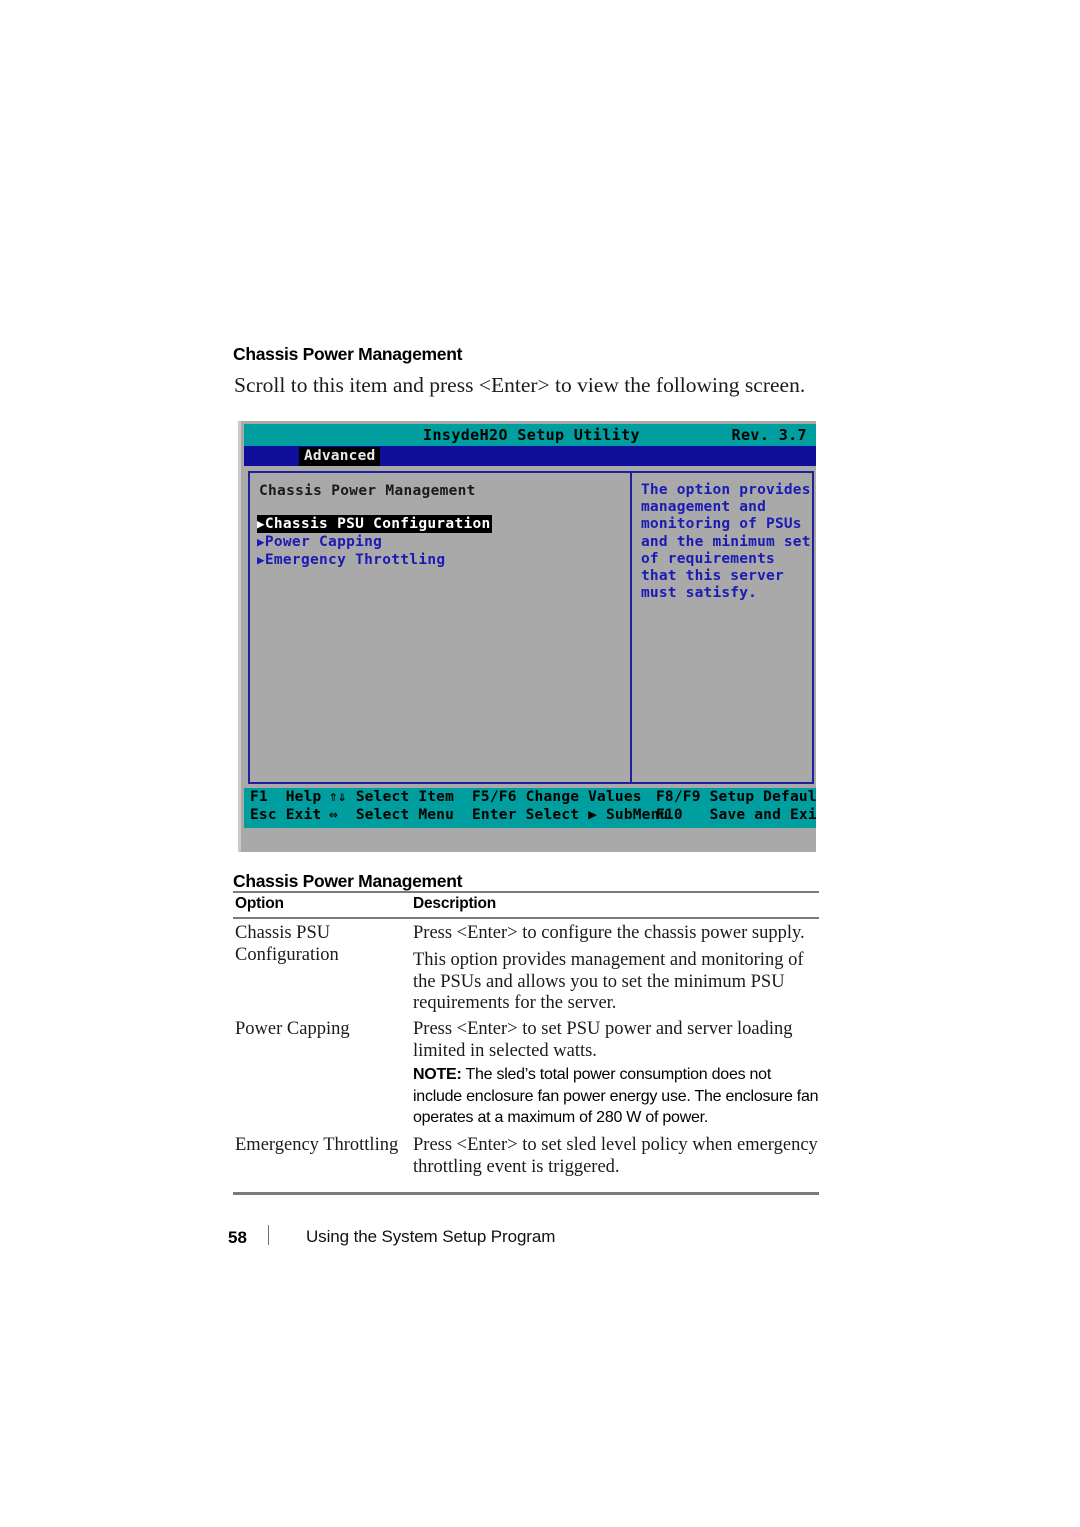  Describe the element at coordinates (292, 1029) in the screenshot. I see `table-row-option-power-capping: Power Capping` at that location.